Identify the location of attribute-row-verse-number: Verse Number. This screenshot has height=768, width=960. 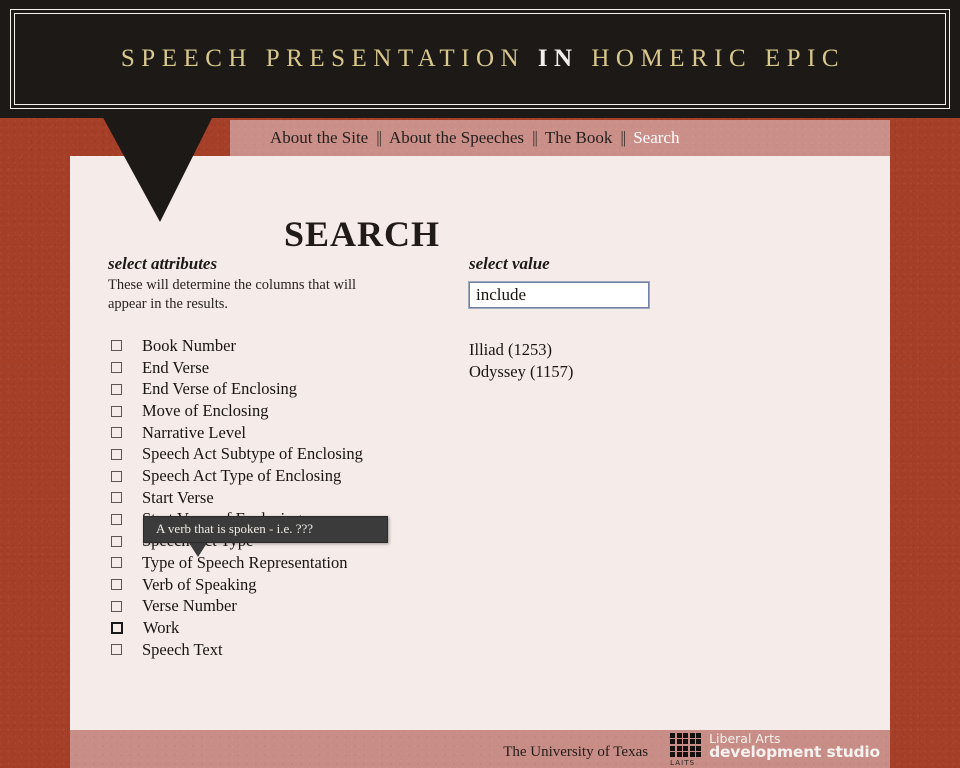
(298, 606).